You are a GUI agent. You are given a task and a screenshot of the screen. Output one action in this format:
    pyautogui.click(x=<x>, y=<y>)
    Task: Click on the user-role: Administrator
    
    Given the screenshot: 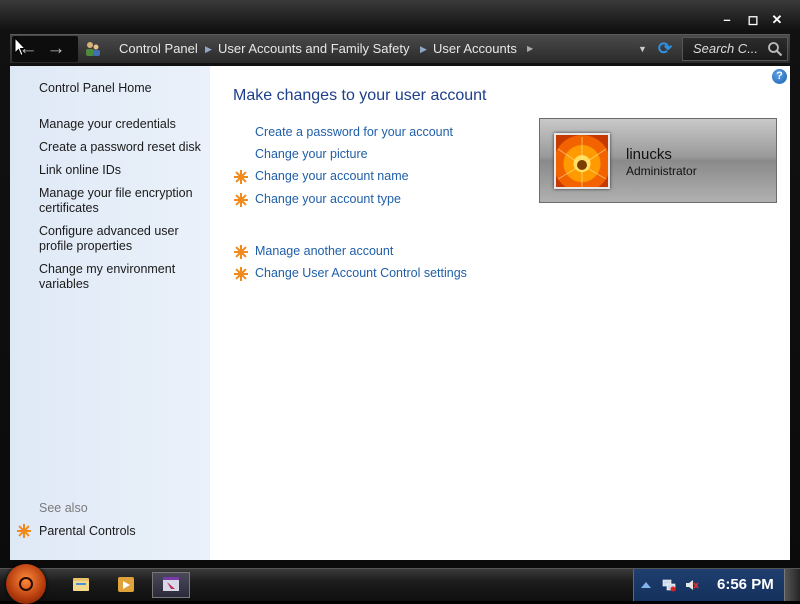 What is the action you would take?
    pyautogui.click(x=661, y=171)
    